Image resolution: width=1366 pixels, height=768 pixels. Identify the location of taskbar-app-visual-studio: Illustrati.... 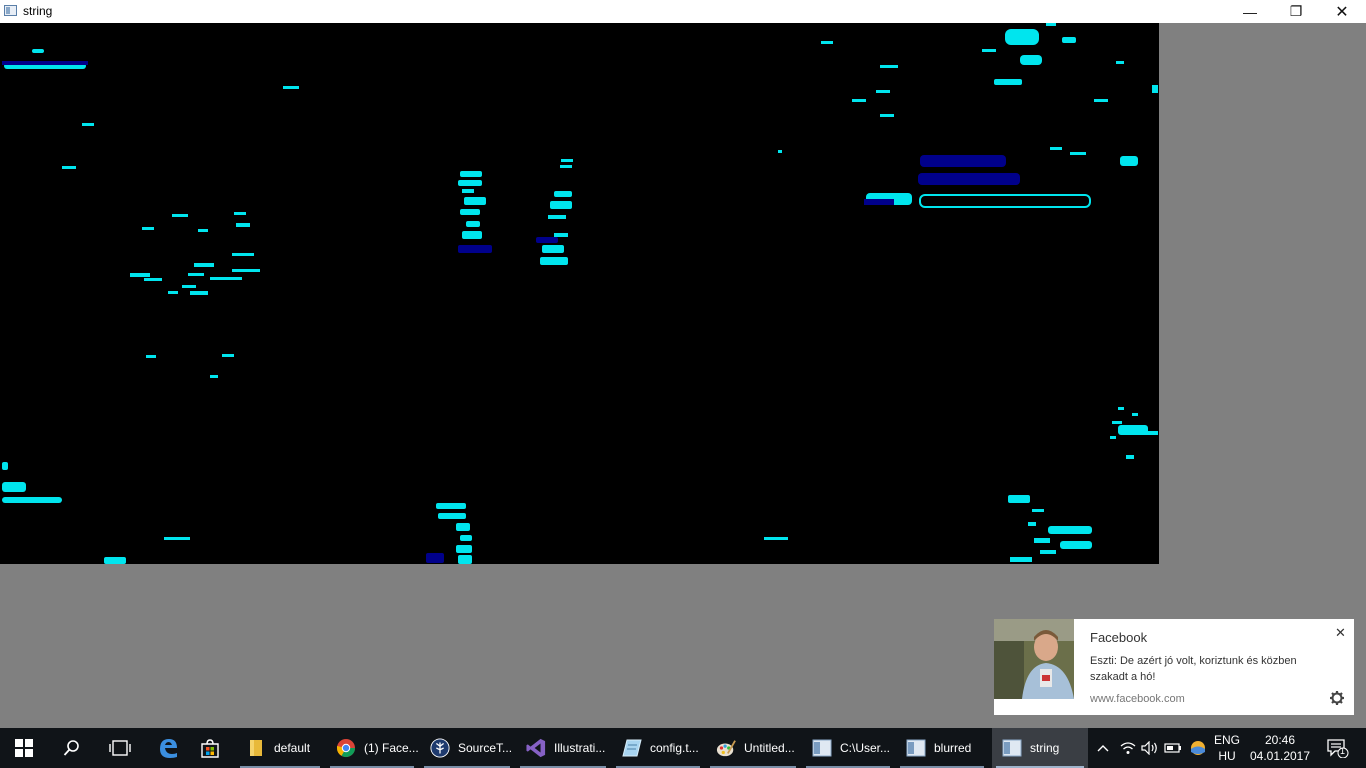
(563, 748).